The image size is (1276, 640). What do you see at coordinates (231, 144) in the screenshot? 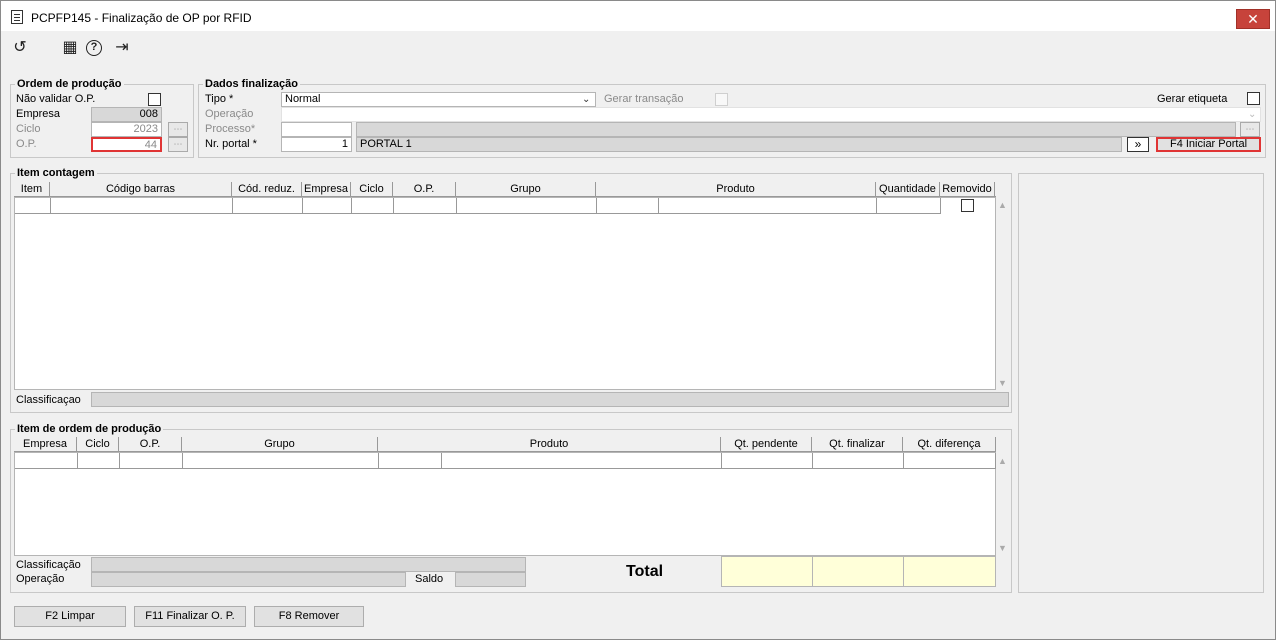
I see `nr-portal-label: Nr. portal *` at bounding box center [231, 144].